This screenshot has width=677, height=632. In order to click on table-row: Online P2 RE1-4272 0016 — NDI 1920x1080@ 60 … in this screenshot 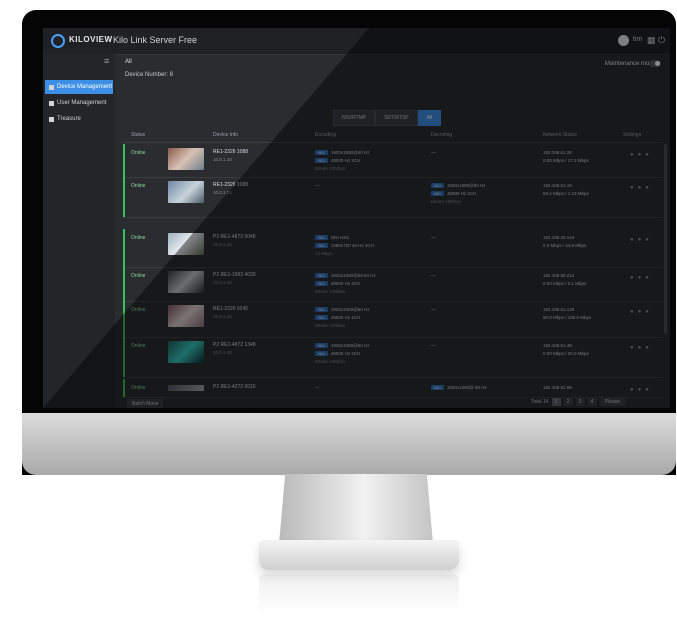, I will do `click(393, 388)`.